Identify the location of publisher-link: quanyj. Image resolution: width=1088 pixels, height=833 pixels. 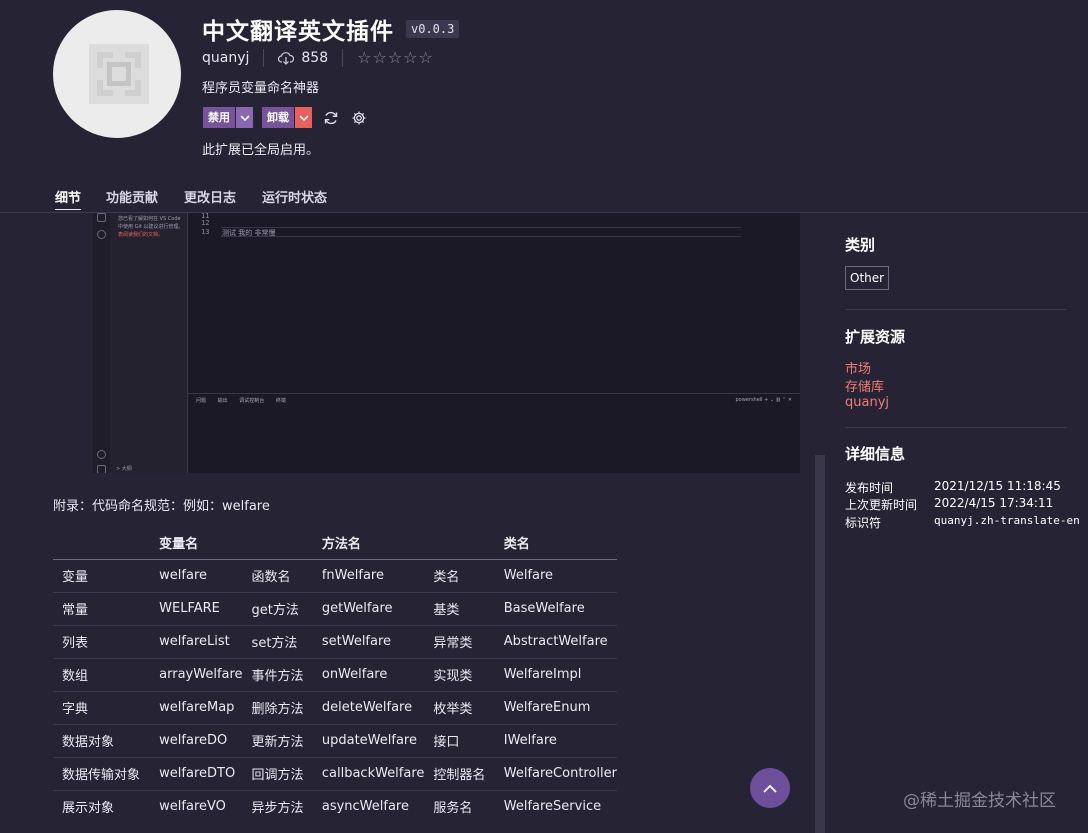
(225, 58).